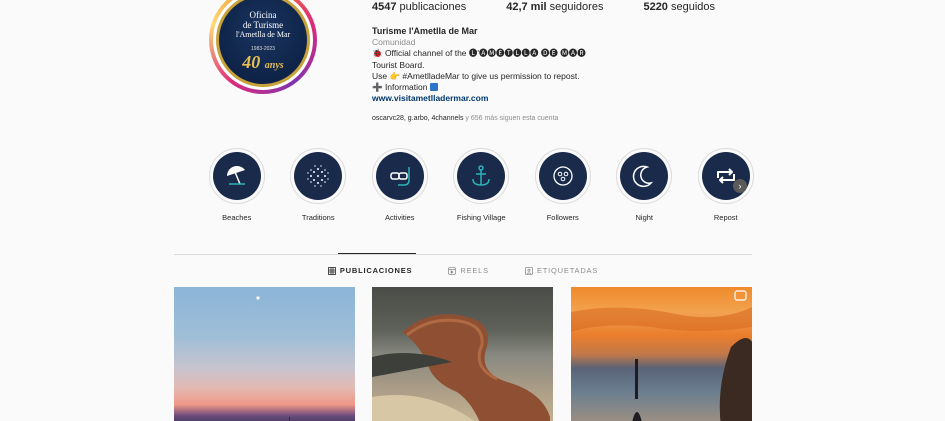 The width and height of the screenshot is (945, 421). Describe the element at coordinates (398, 64) in the screenshot. I see `bio-line: Tourist Board.` at that location.